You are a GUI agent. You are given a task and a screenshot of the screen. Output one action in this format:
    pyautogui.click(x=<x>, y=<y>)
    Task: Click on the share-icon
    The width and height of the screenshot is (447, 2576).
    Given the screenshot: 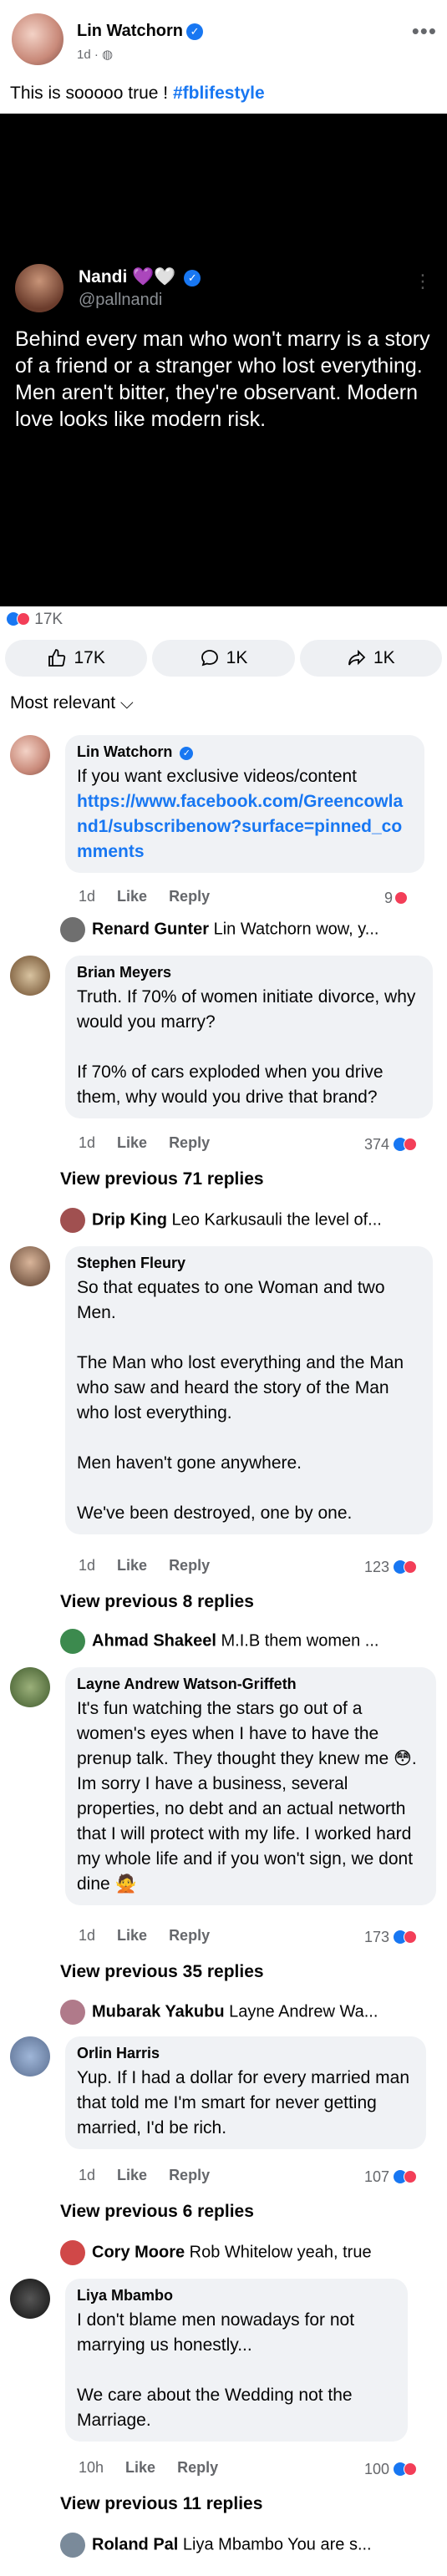 What is the action you would take?
    pyautogui.click(x=357, y=657)
    